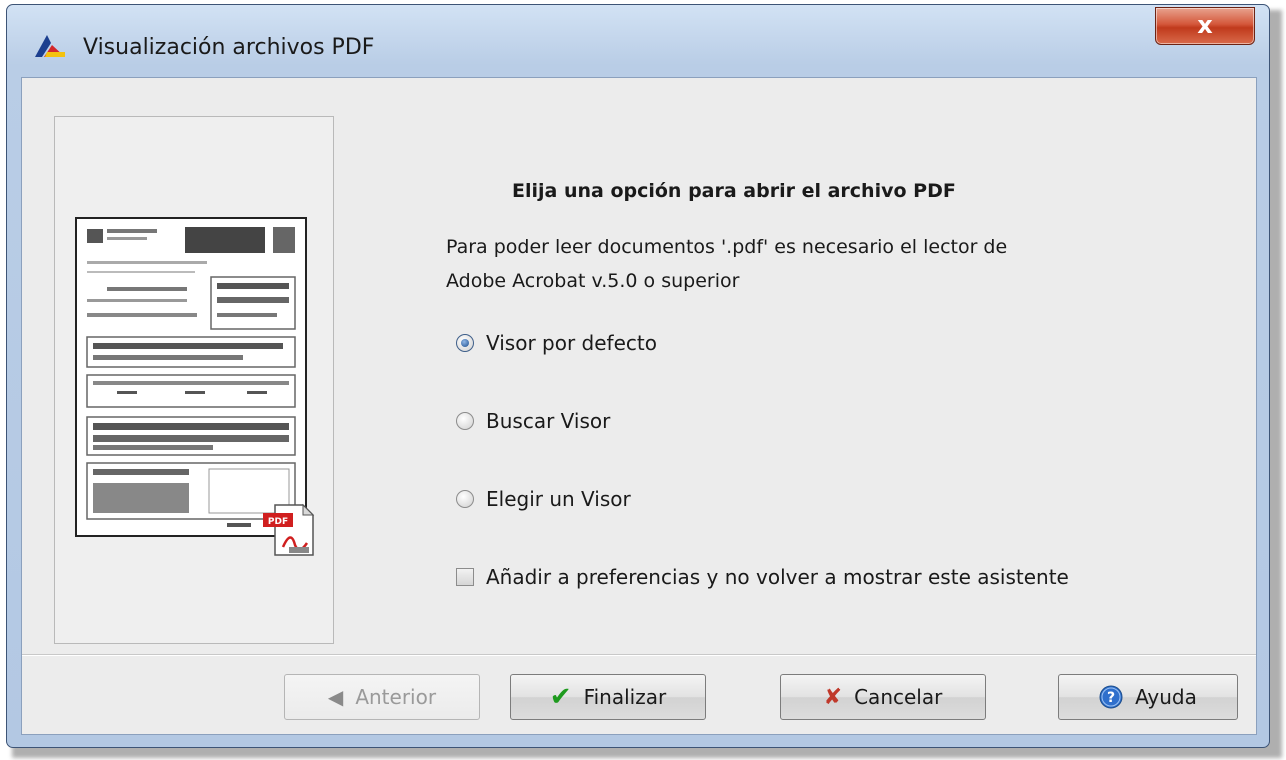 The height and width of the screenshot is (760, 1286). I want to click on document-thumbnail, so click(191, 377).